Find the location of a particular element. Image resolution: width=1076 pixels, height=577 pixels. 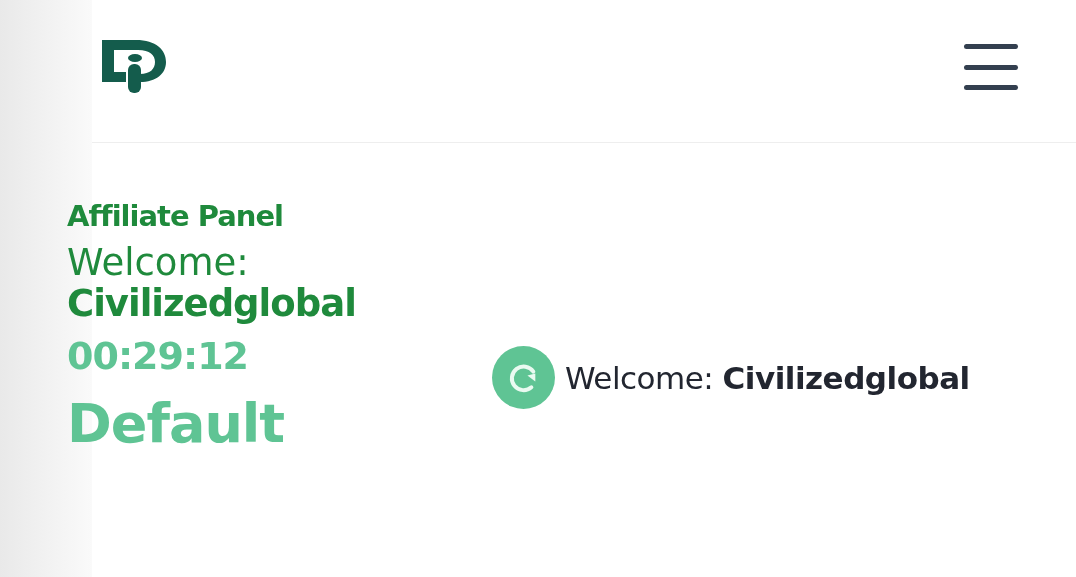

panel-title: Affiliate Panel is located at coordinates (175, 216).